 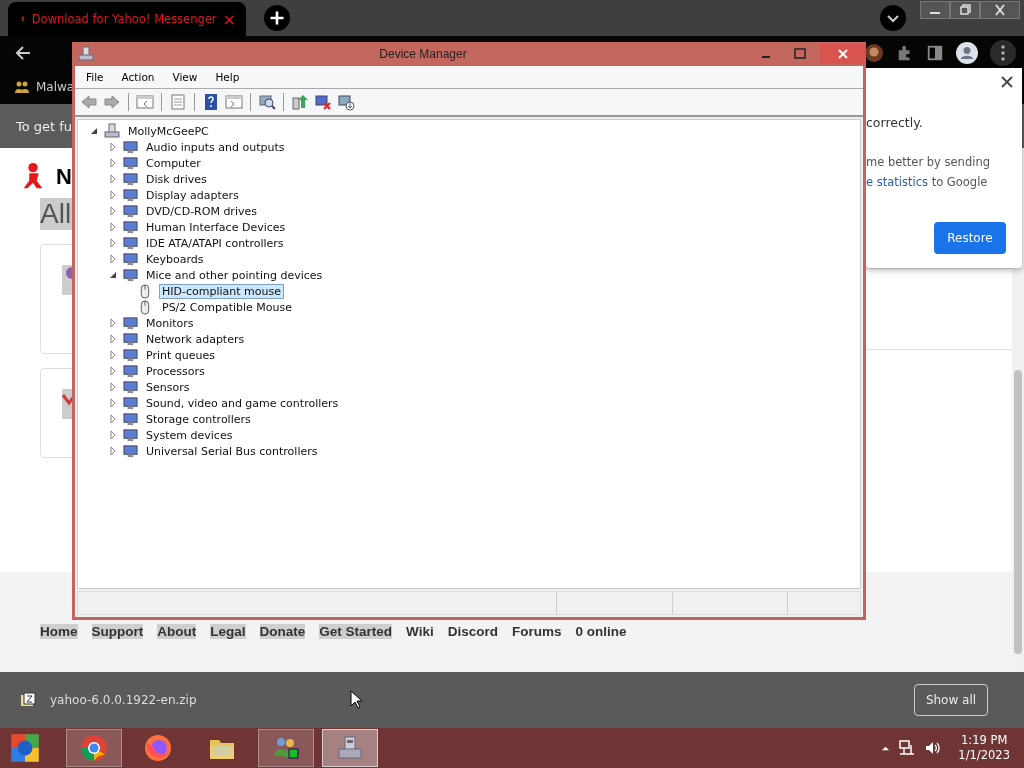 What do you see at coordinates (95, 77) in the screenshot?
I see `menu-item: File` at bounding box center [95, 77].